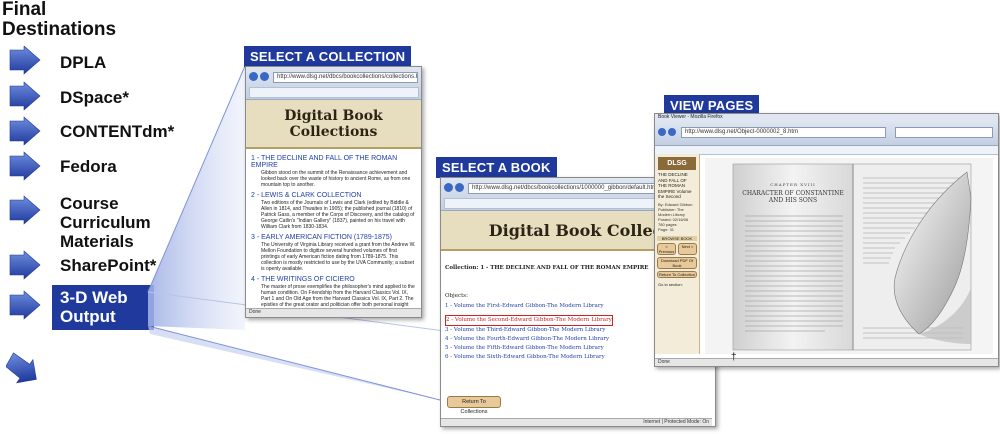 This screenshot has width=1000, height=434. I want to click on next-page-button: Next >, so click(687, 248).